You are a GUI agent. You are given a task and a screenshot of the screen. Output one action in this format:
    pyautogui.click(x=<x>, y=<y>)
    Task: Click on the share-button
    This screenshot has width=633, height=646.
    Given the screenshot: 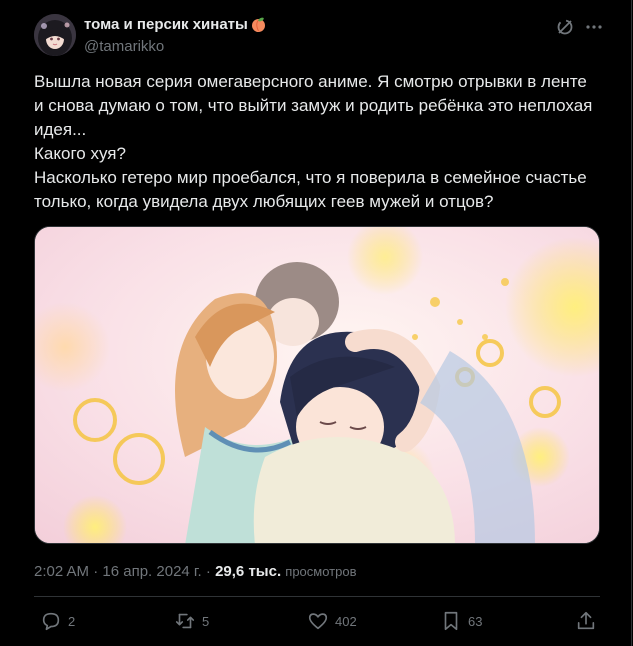 What is the action you would take?
    pyautogui.click(x=586, y=621)
    